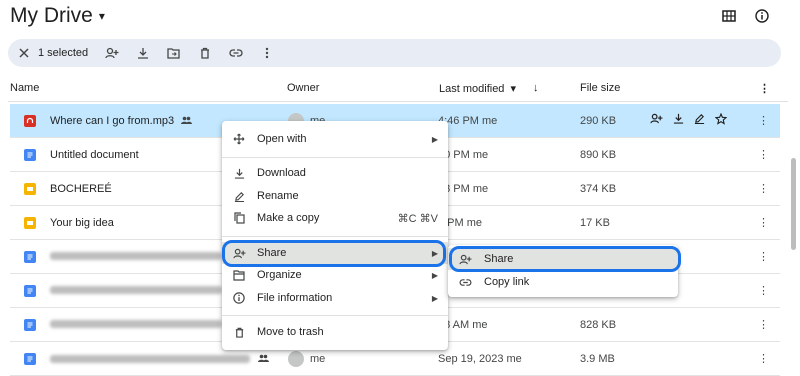  I want to click on close-icon, so click(24, 53).